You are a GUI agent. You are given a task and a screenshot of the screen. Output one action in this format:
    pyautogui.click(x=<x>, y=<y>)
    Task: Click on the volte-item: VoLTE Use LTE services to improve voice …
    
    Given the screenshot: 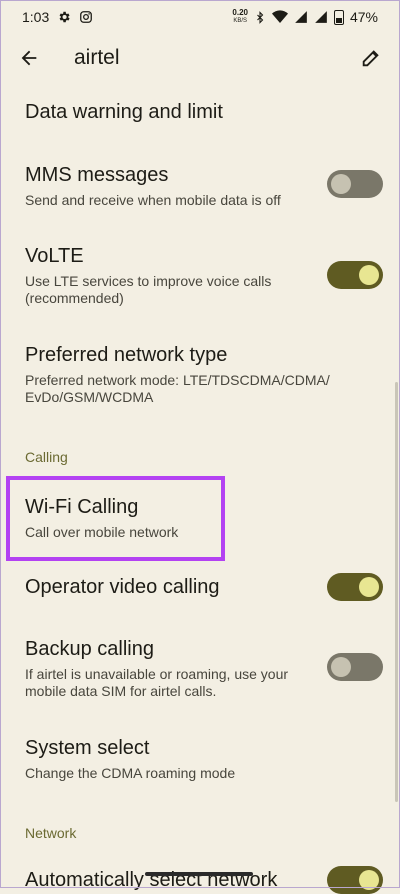 What is the action you would take?
    pyautogui.click(x=167, y=275)
    